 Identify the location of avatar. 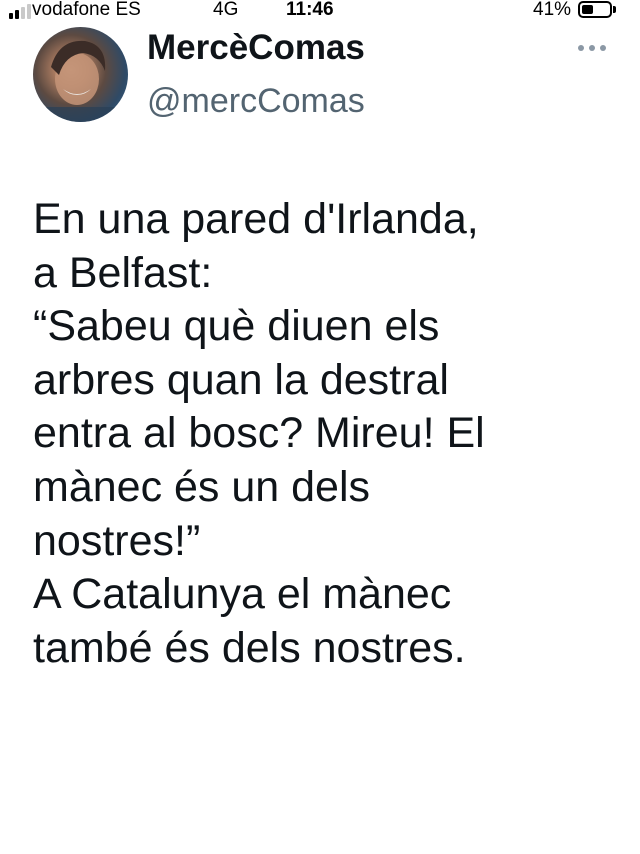
(80, 74).